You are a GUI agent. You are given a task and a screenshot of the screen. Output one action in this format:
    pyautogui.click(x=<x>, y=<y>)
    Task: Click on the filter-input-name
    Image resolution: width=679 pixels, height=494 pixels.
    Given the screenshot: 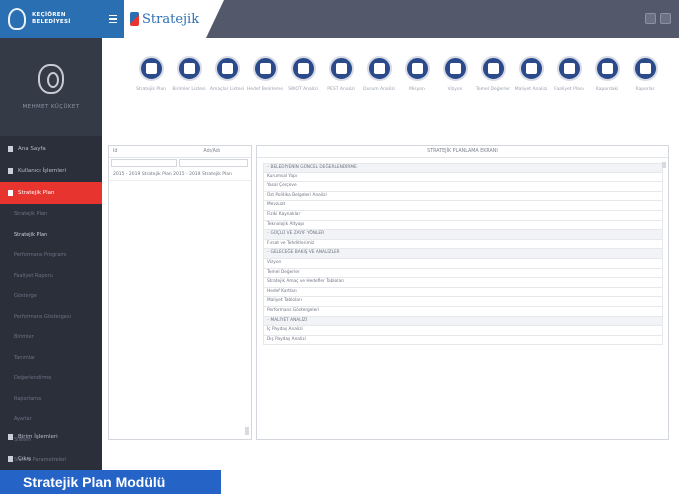 What is the action you would take?
    pyautogui.click(x=214, y=163)
    